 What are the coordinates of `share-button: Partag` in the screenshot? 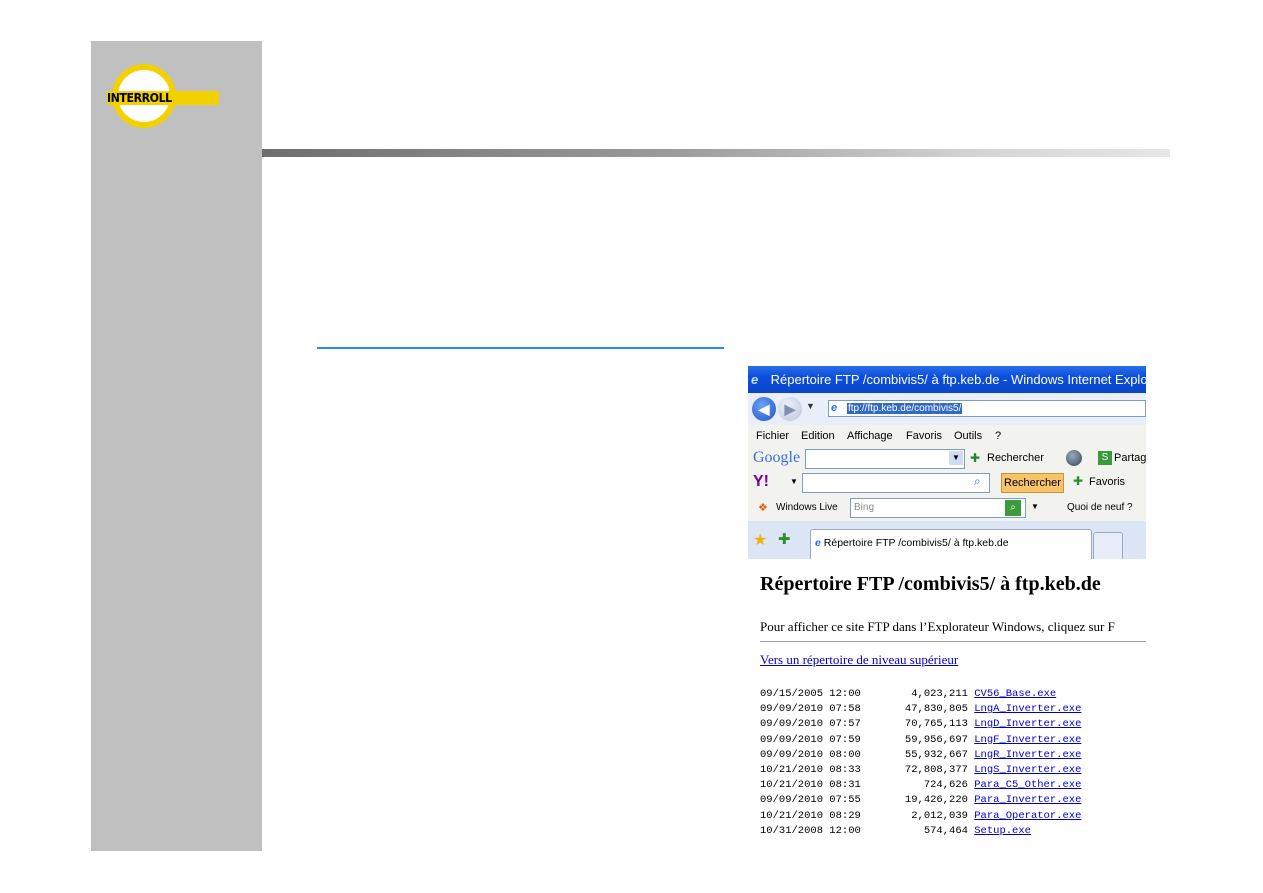 It's located at (1130, 458).